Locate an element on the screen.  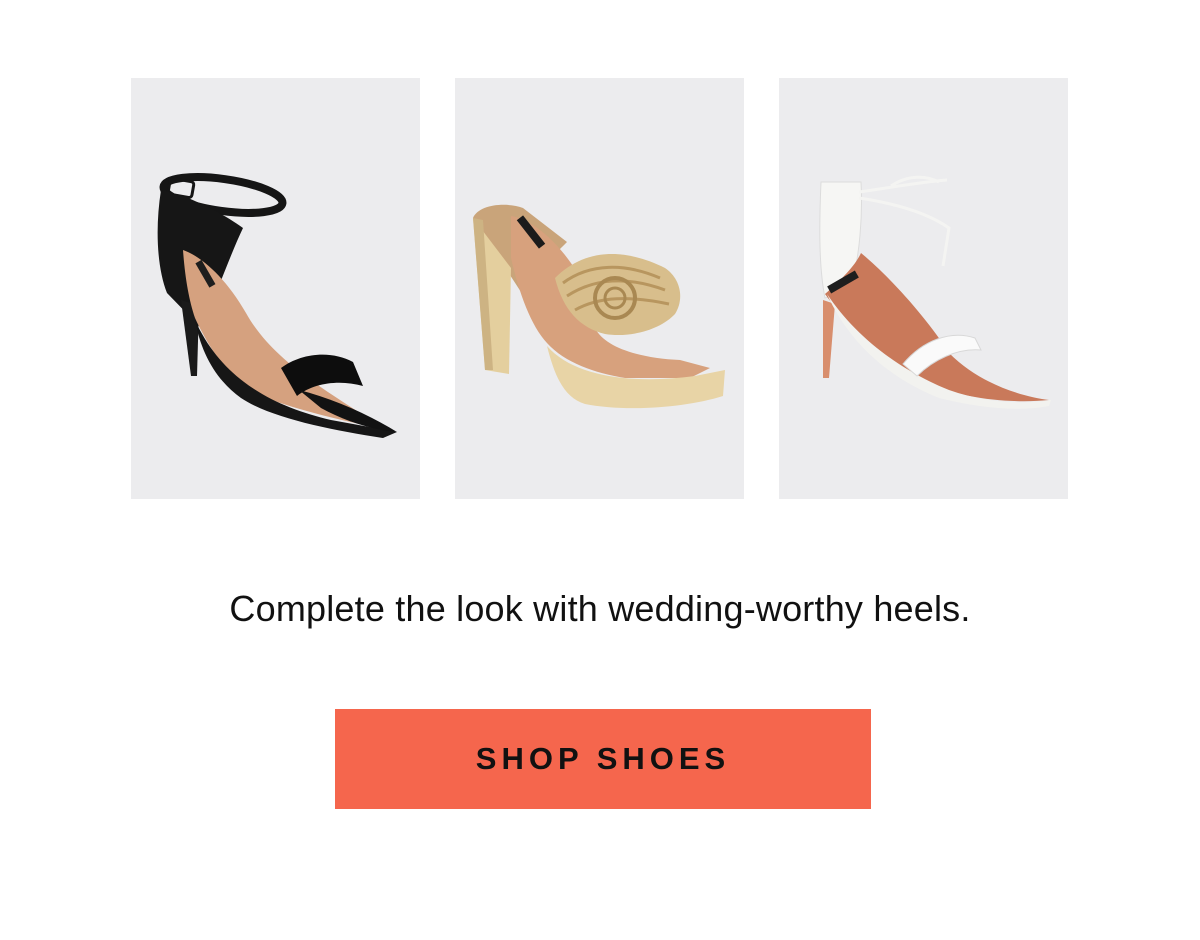
black-heel-sandal-image is located at coordinates (277, 305).